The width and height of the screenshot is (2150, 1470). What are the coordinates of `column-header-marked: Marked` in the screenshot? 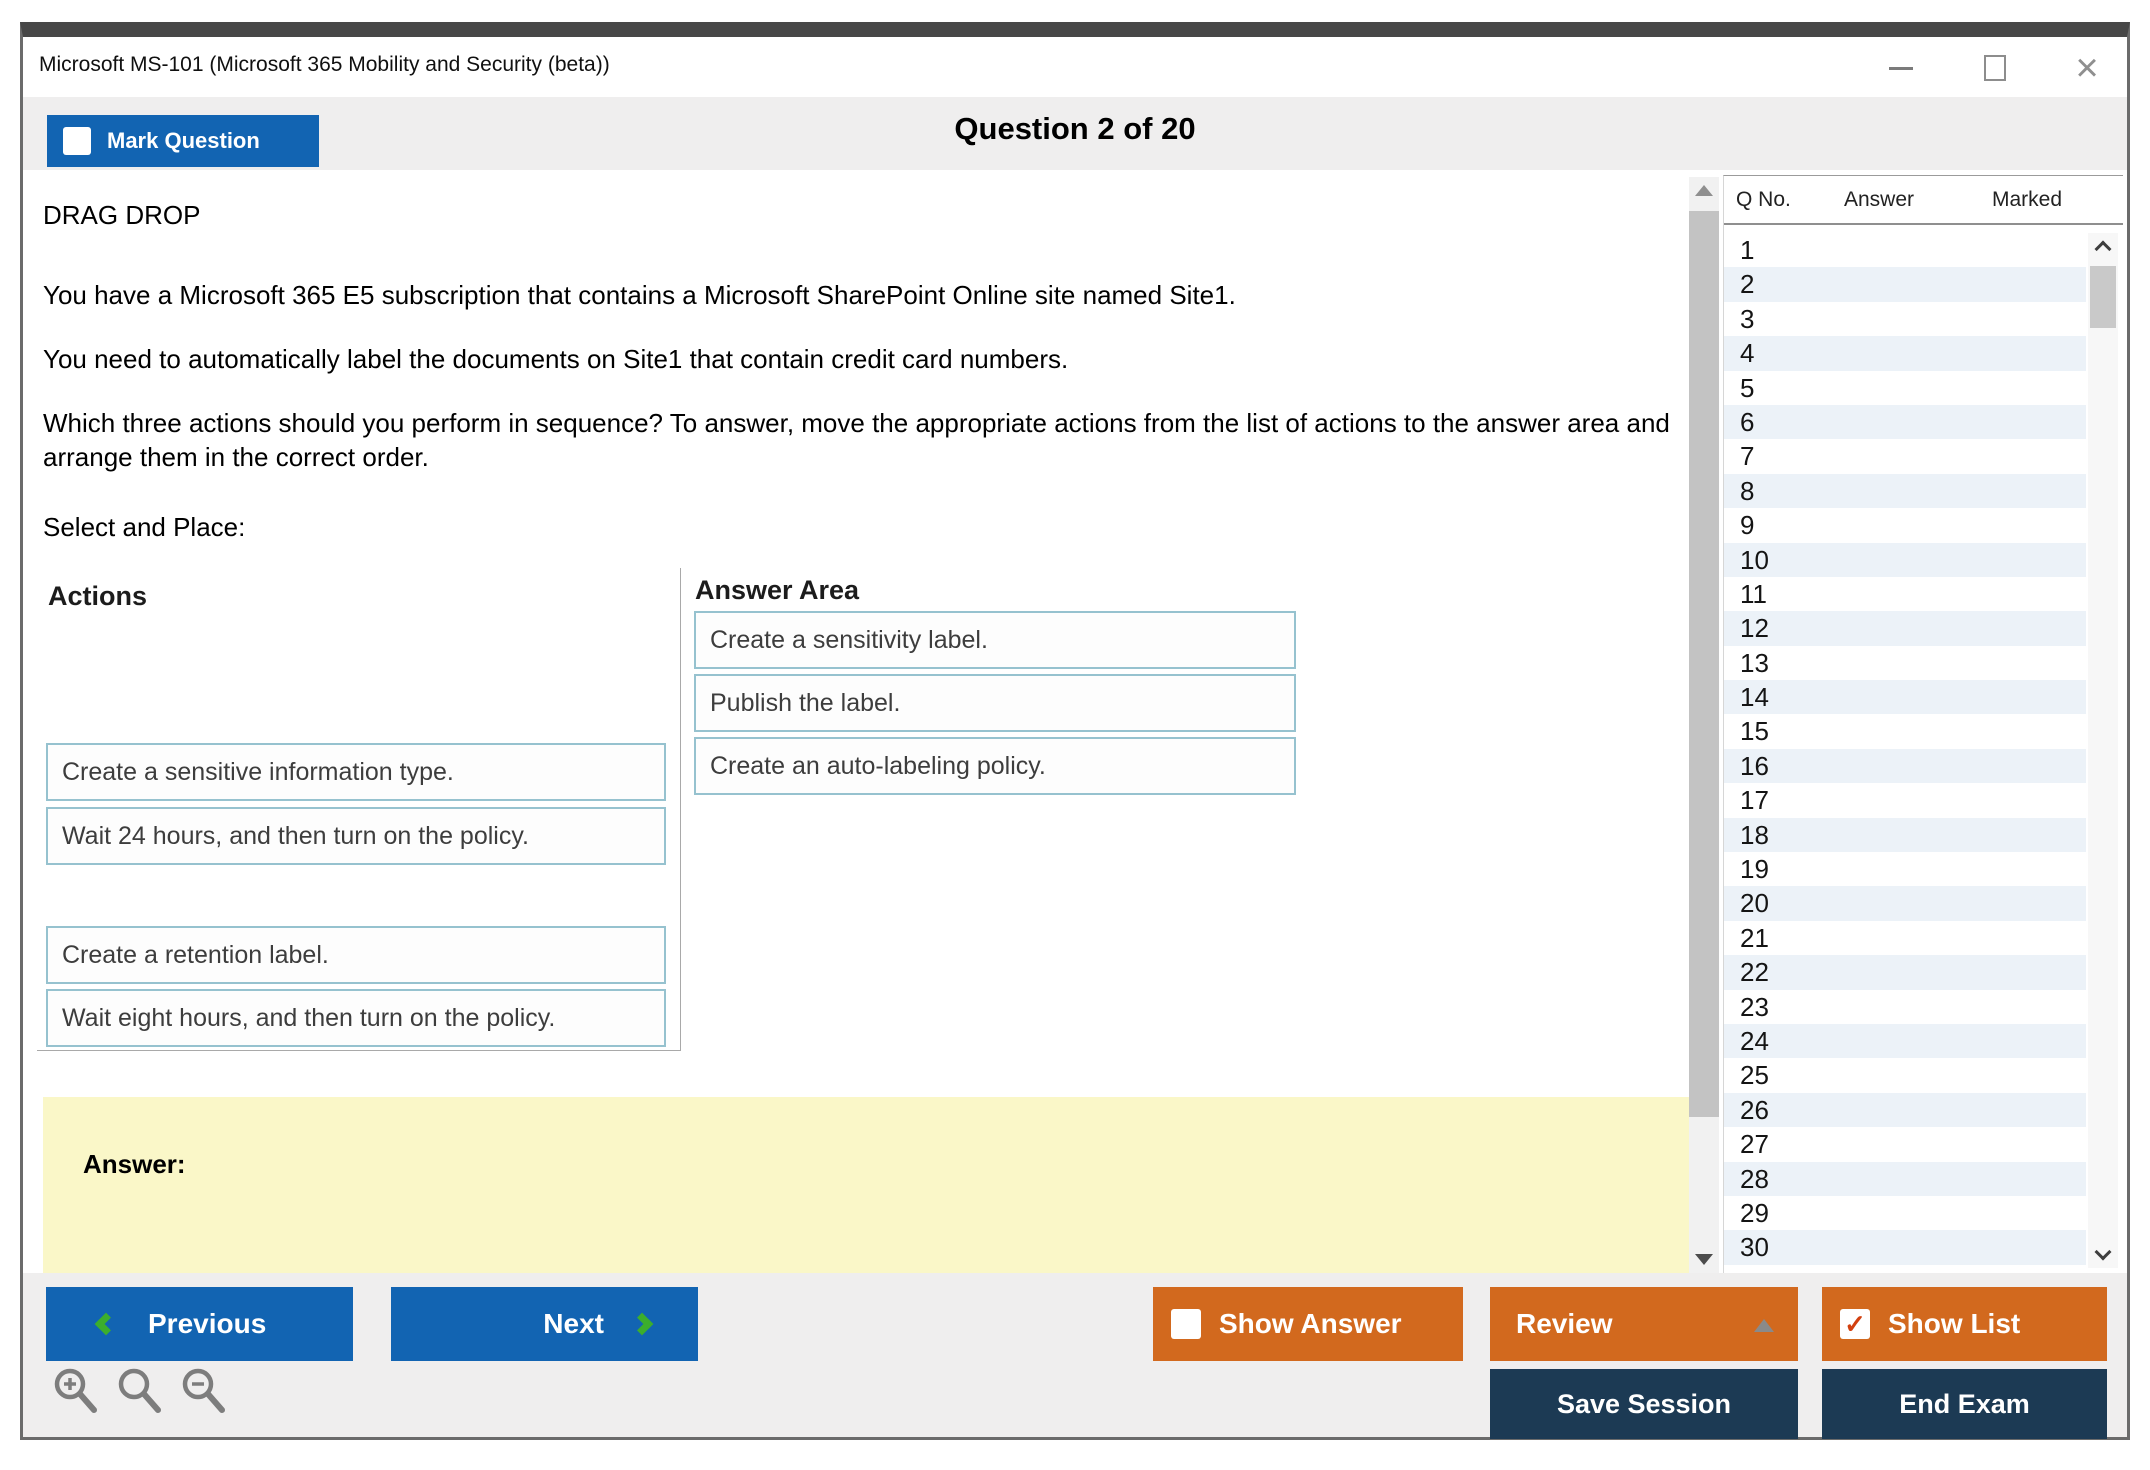 It's located at (2027, 199).